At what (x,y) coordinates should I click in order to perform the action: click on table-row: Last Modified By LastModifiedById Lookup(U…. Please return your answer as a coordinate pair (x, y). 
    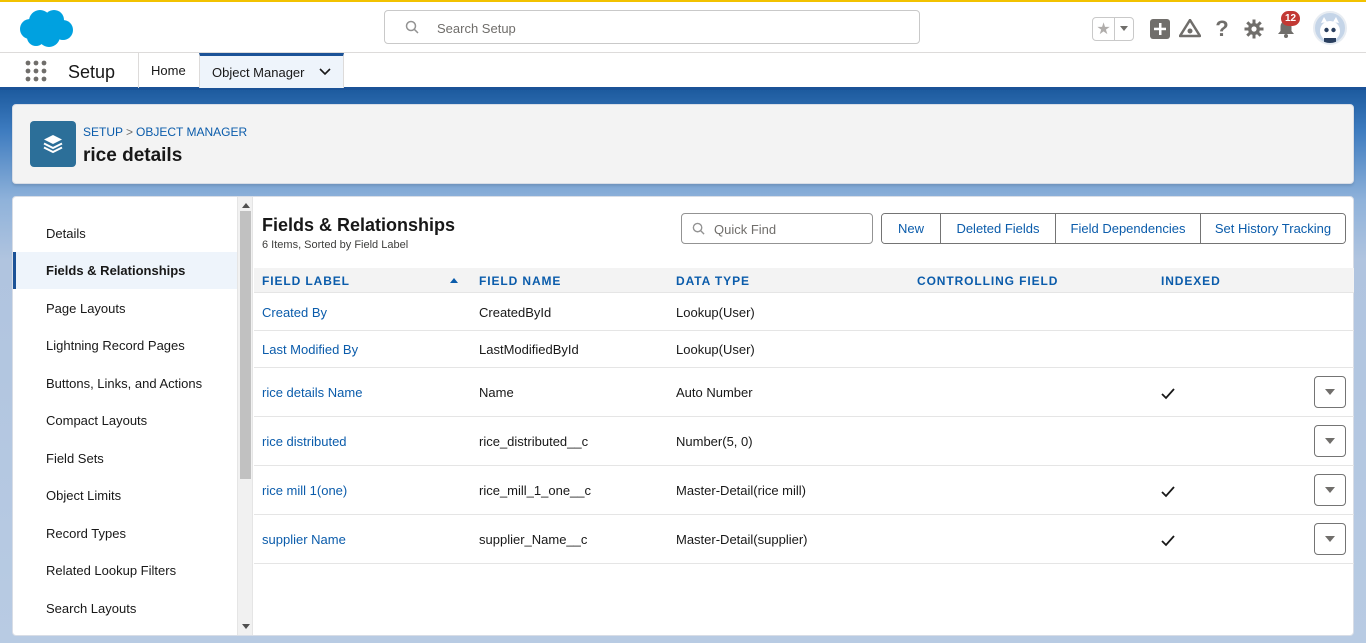
    Looking at the image, I should click on (804, 349).